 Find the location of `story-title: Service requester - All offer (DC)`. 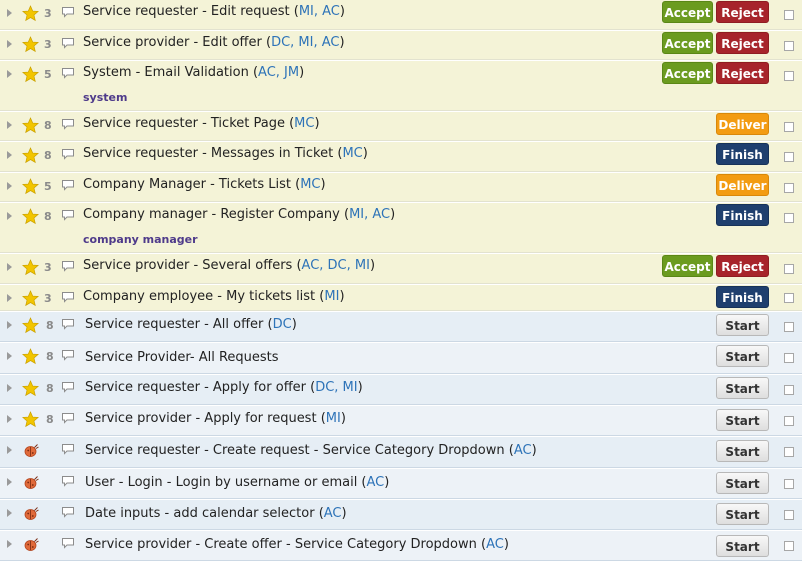

story-title: Service requester - All offer (DC) is located at coordinates (191, 324).